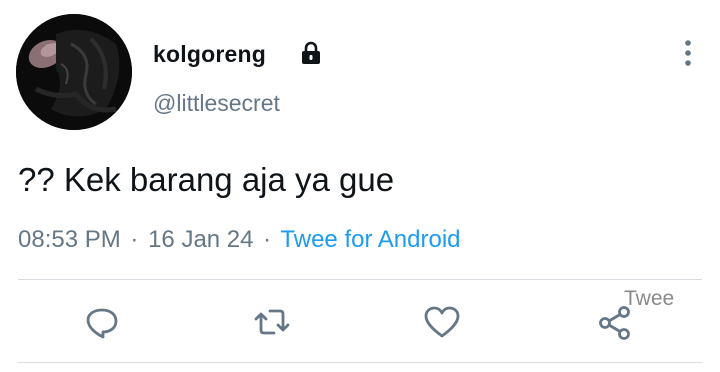 The height and width of the screenshot is (372, 720). I want to click on like-button, so click(442, 322).